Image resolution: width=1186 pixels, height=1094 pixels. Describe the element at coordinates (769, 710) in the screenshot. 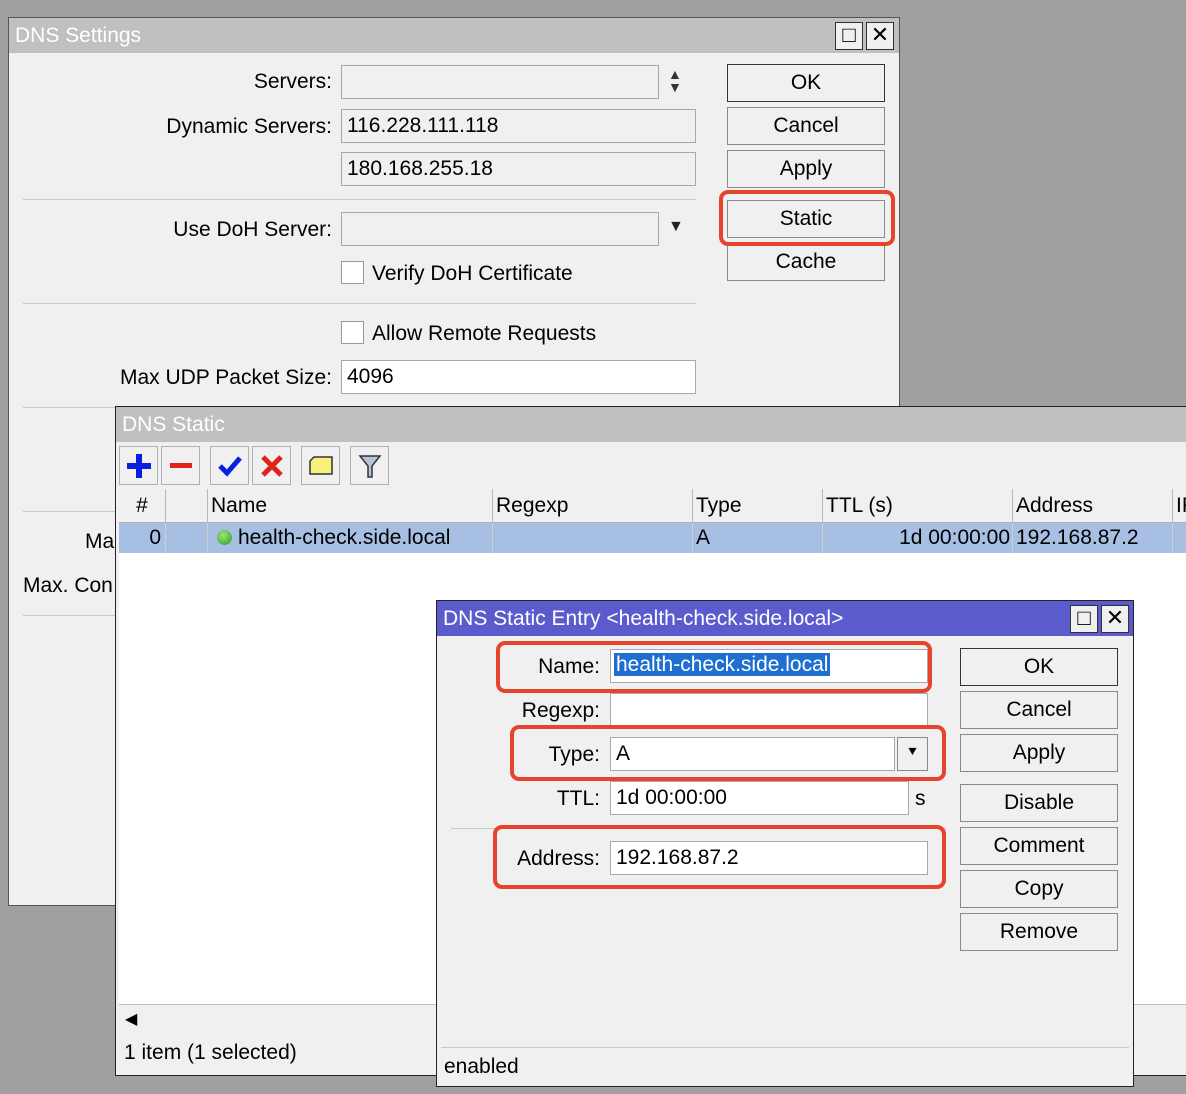

I see `regexp-input` at that location.